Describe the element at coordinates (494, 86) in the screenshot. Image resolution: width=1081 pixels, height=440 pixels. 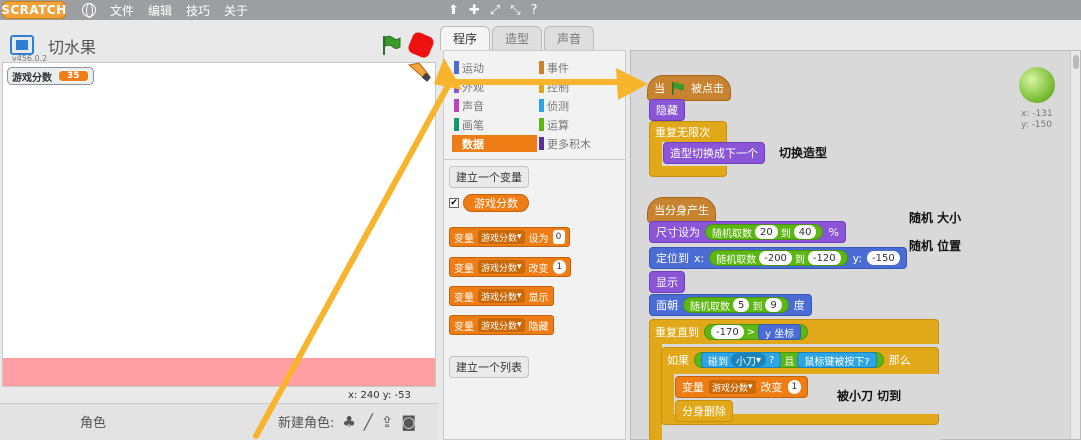
I see `category-looks: 外观` at that location.